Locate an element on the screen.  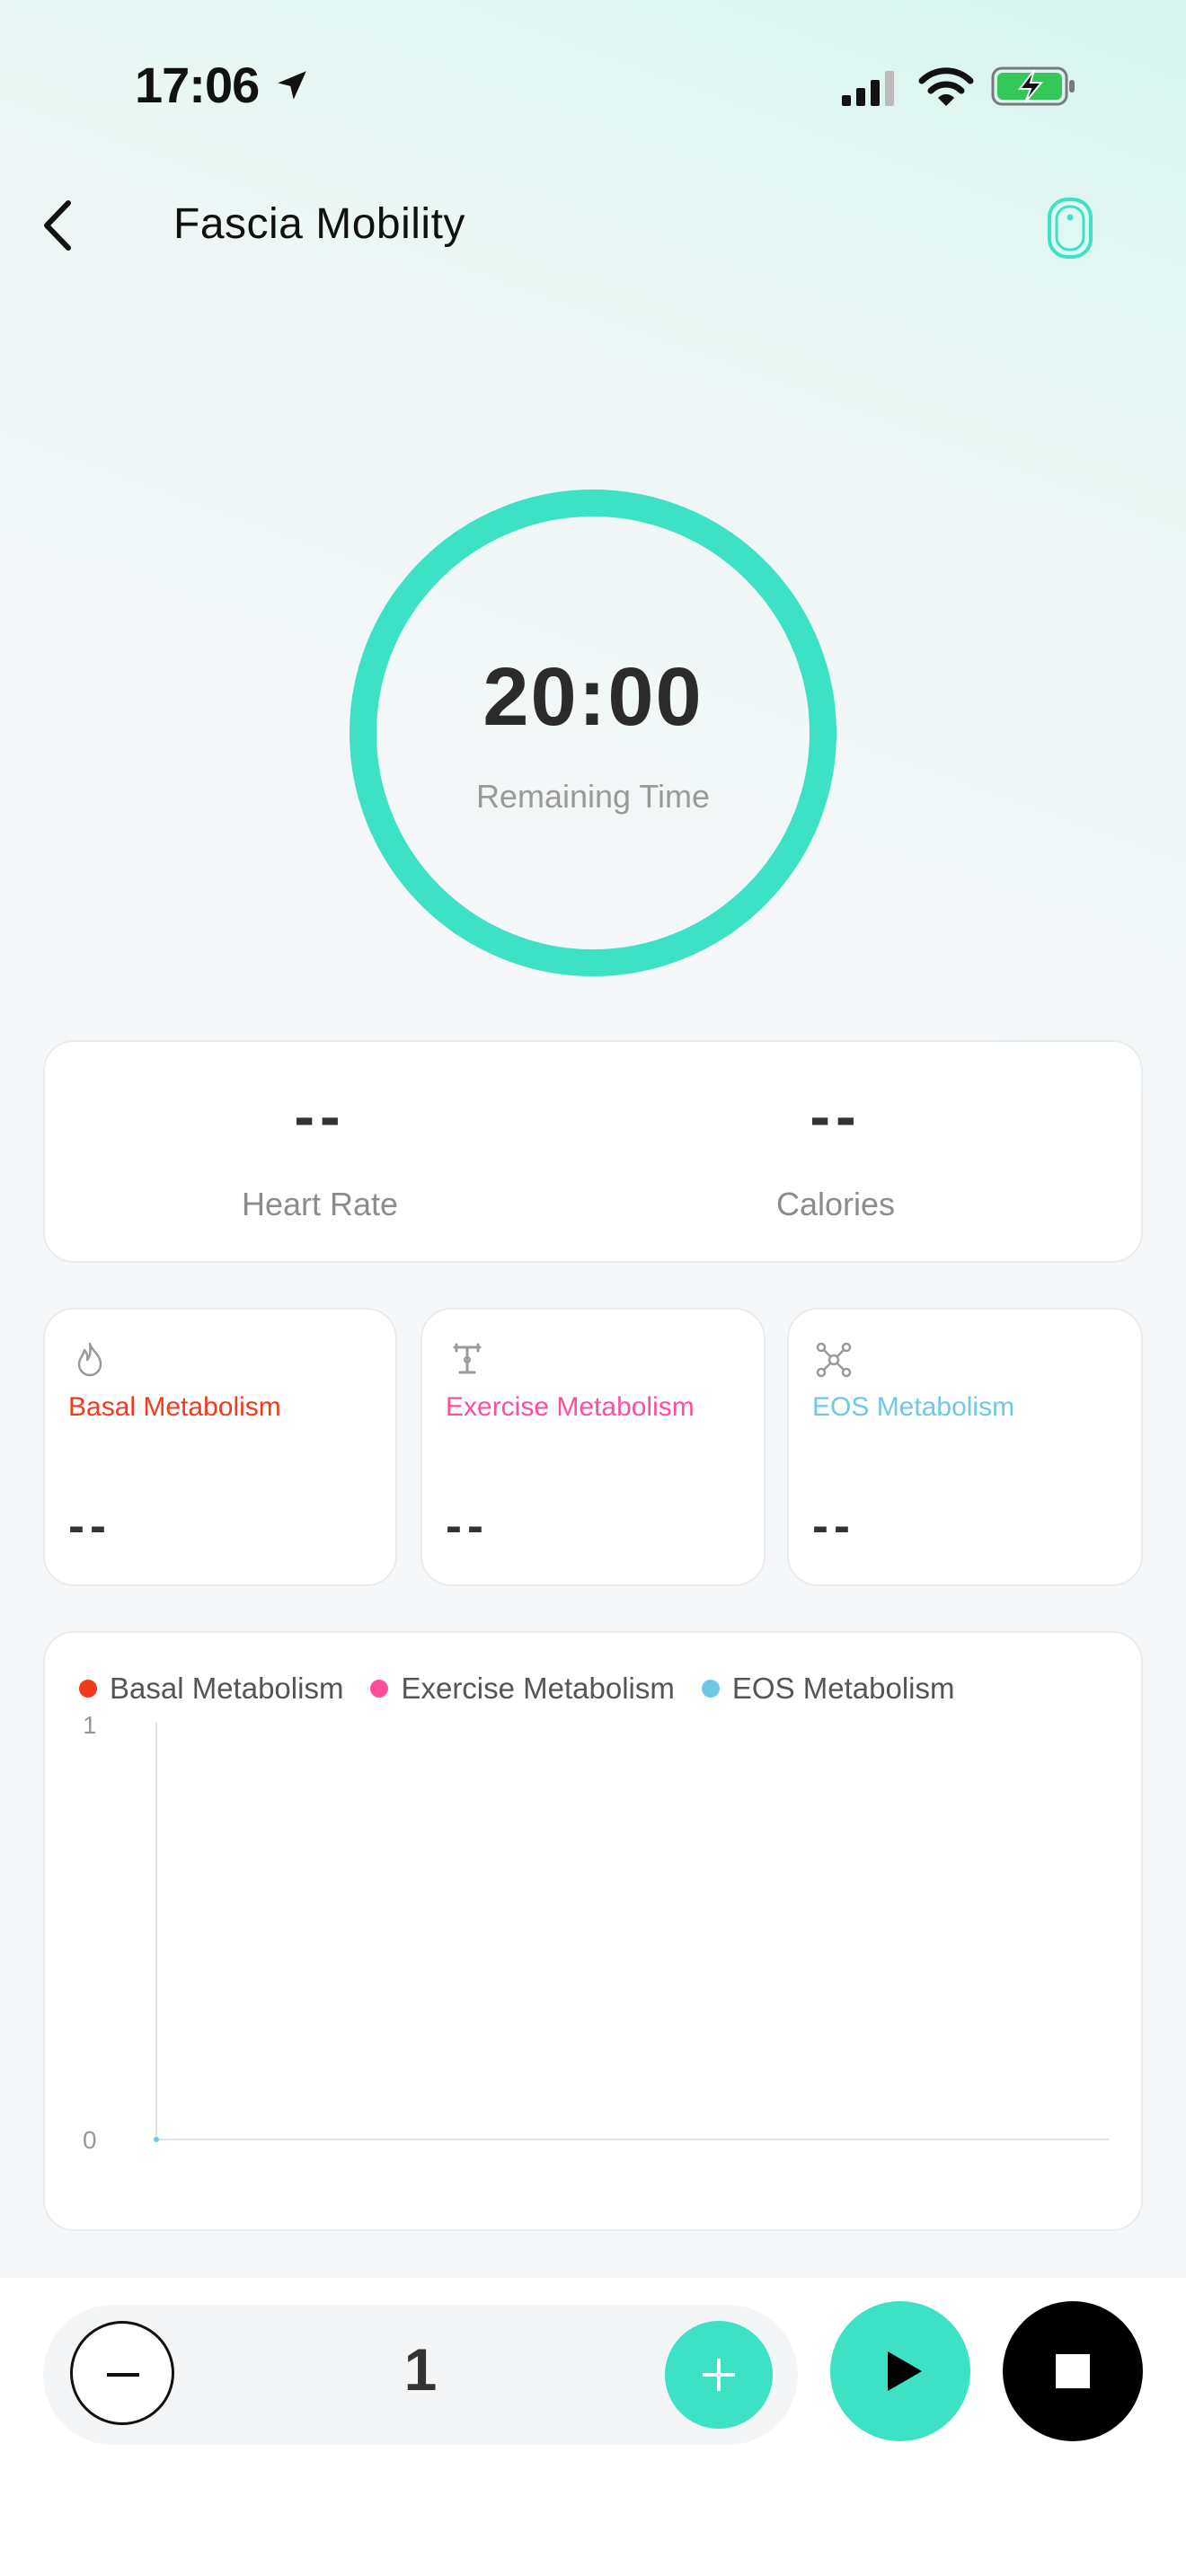
basal-metabolism-label: Basal Metabolism is located at coordinates (174, 1407).